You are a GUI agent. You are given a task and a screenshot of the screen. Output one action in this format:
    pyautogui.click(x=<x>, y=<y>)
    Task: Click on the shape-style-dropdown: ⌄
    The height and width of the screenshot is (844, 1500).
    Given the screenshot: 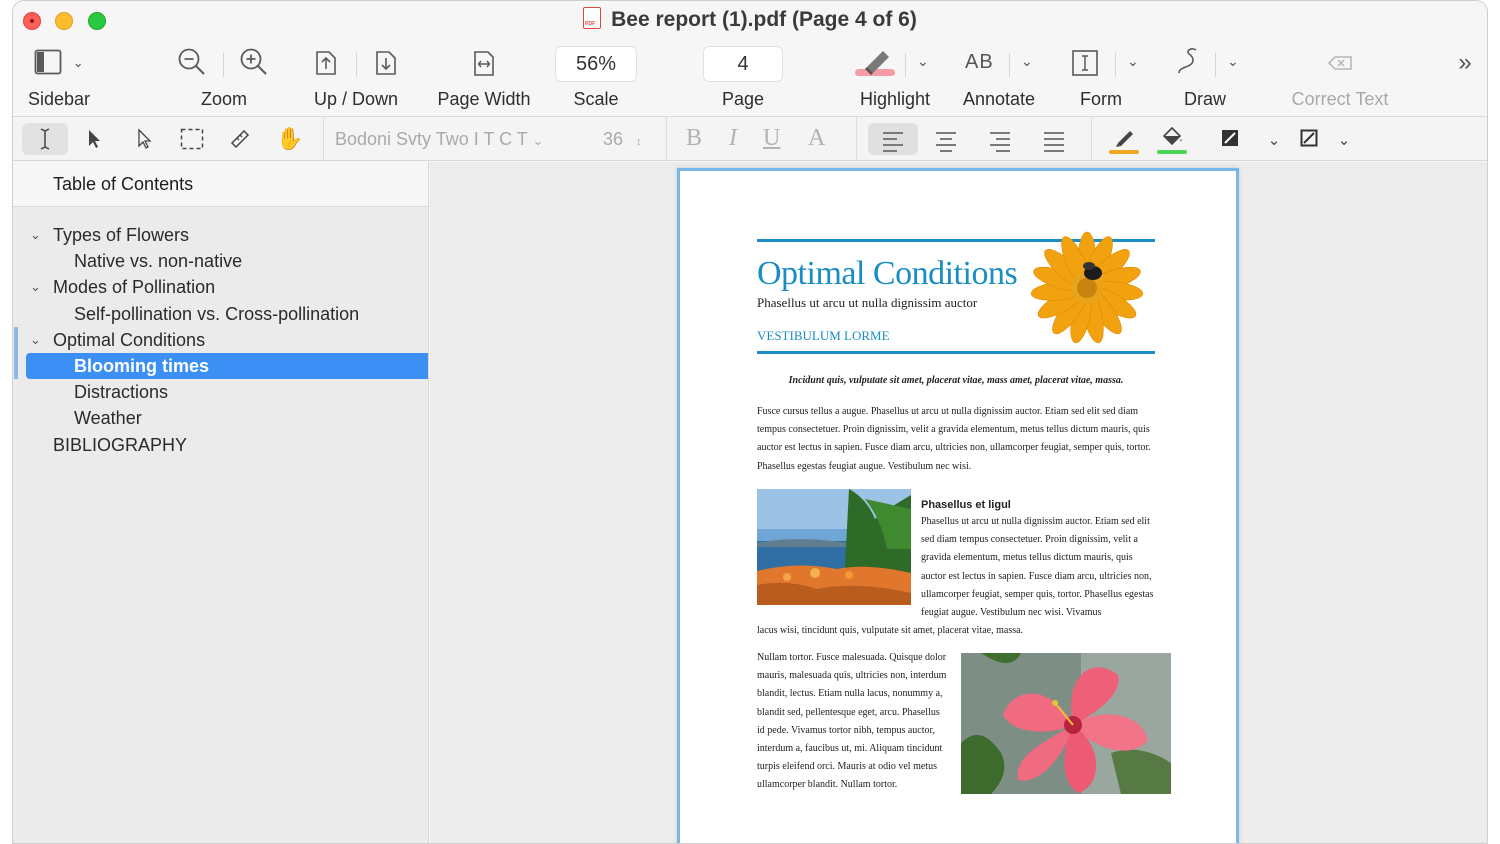 What is the action you would take?
    pyautogui.click(x=1344, y=139)
    